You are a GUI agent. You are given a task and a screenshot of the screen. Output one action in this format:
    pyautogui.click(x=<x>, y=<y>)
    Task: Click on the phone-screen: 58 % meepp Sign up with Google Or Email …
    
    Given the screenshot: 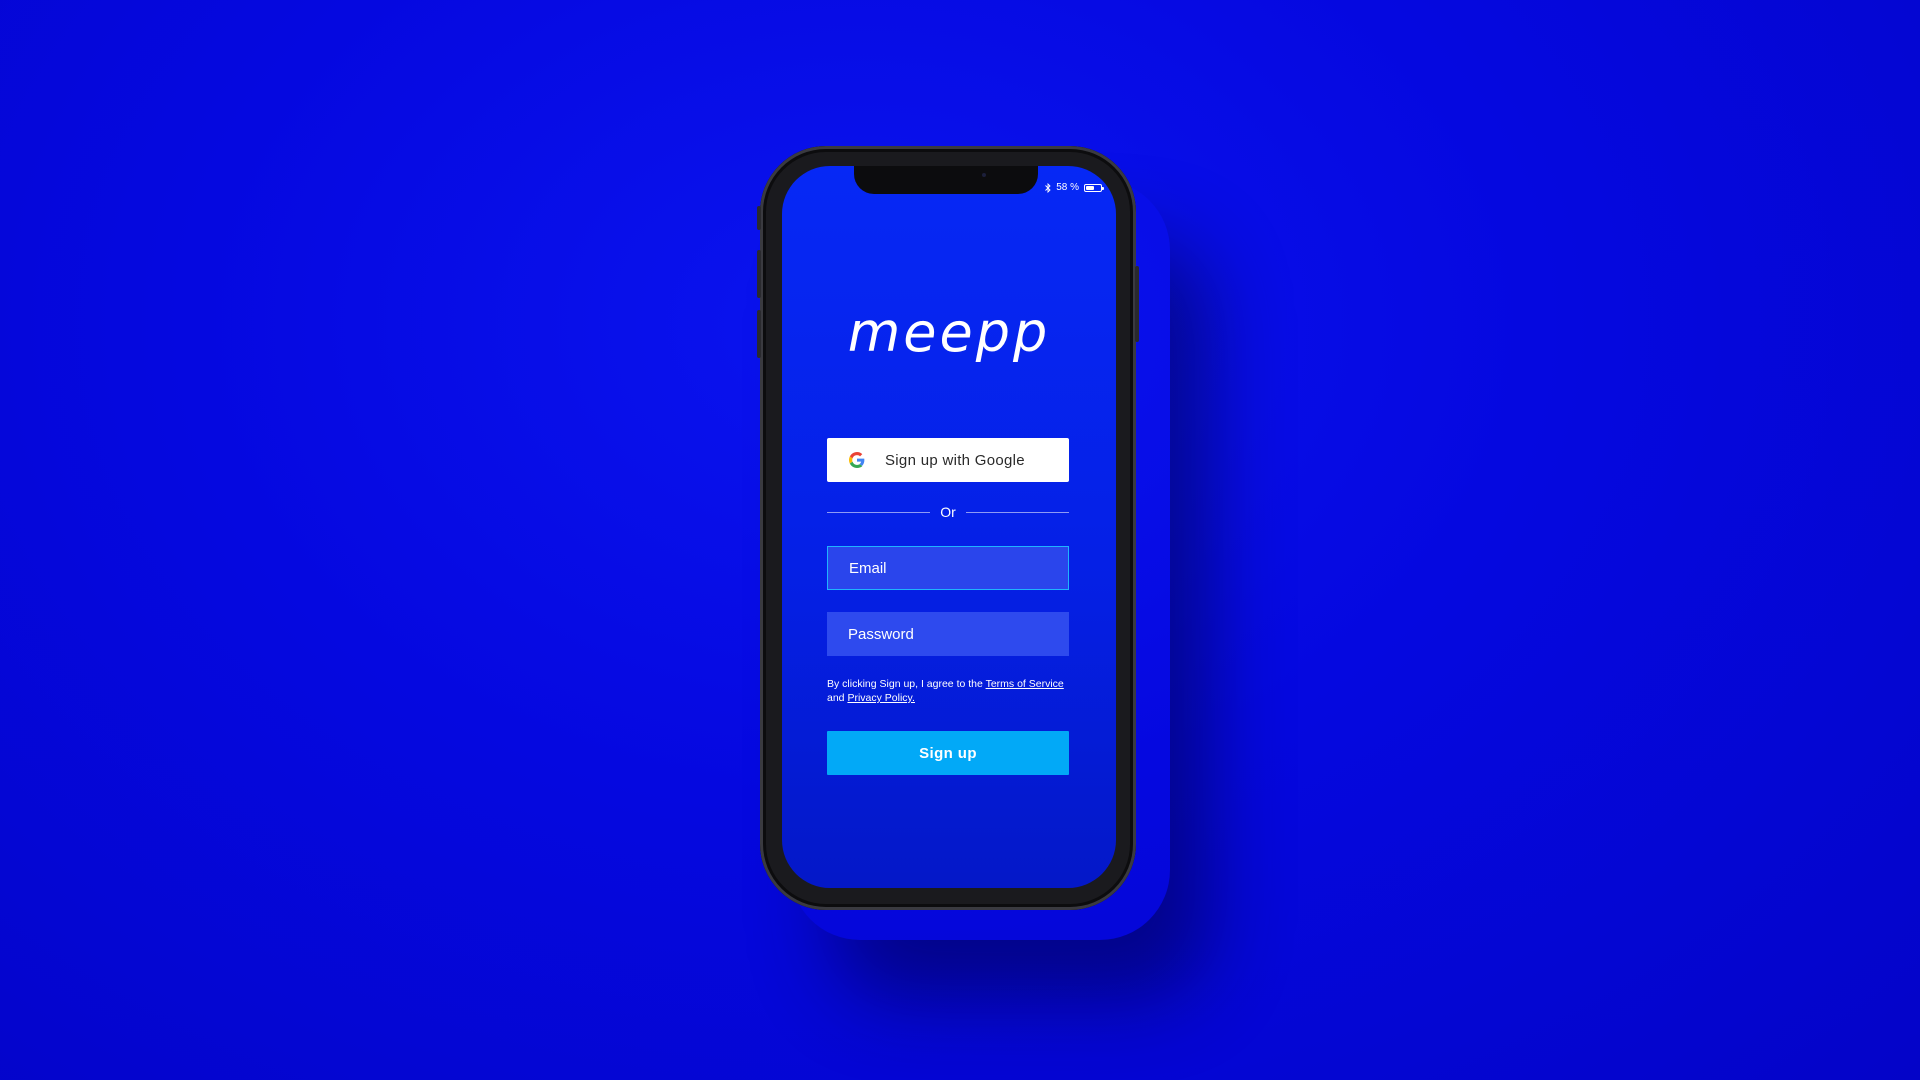 What is the action you would take?
    pyautogui.click(x=949, y=527)
    